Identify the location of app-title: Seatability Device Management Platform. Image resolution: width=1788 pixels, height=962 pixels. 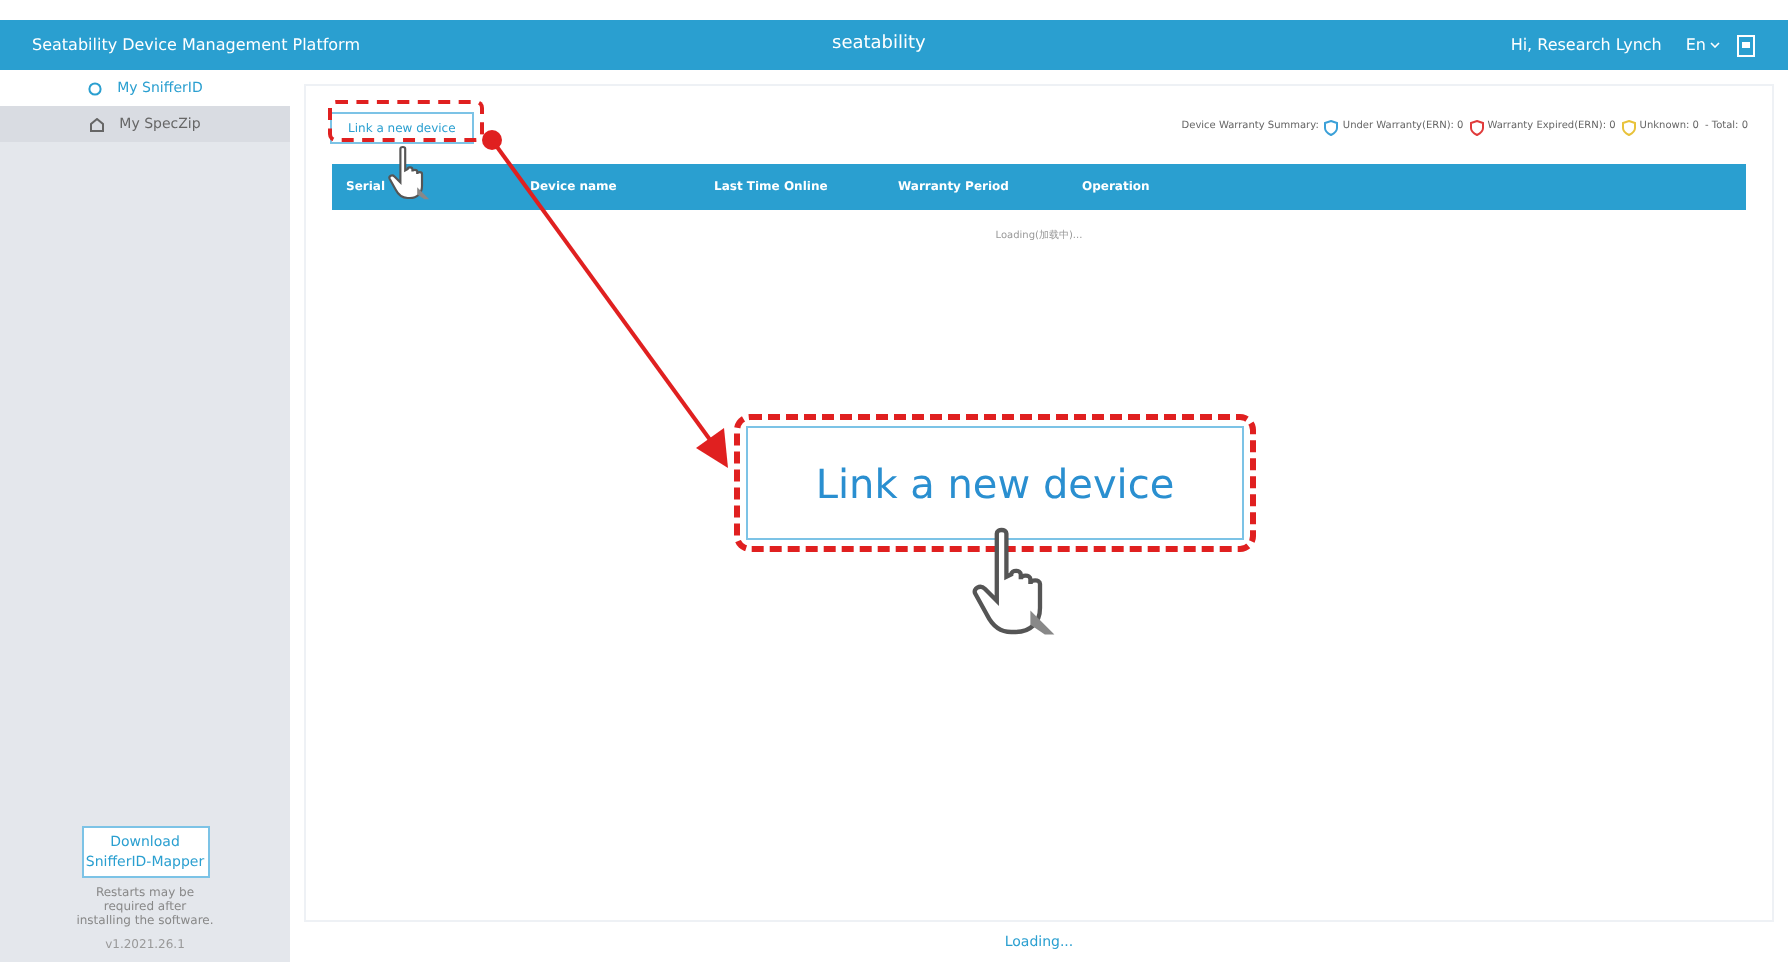
(197, 45).